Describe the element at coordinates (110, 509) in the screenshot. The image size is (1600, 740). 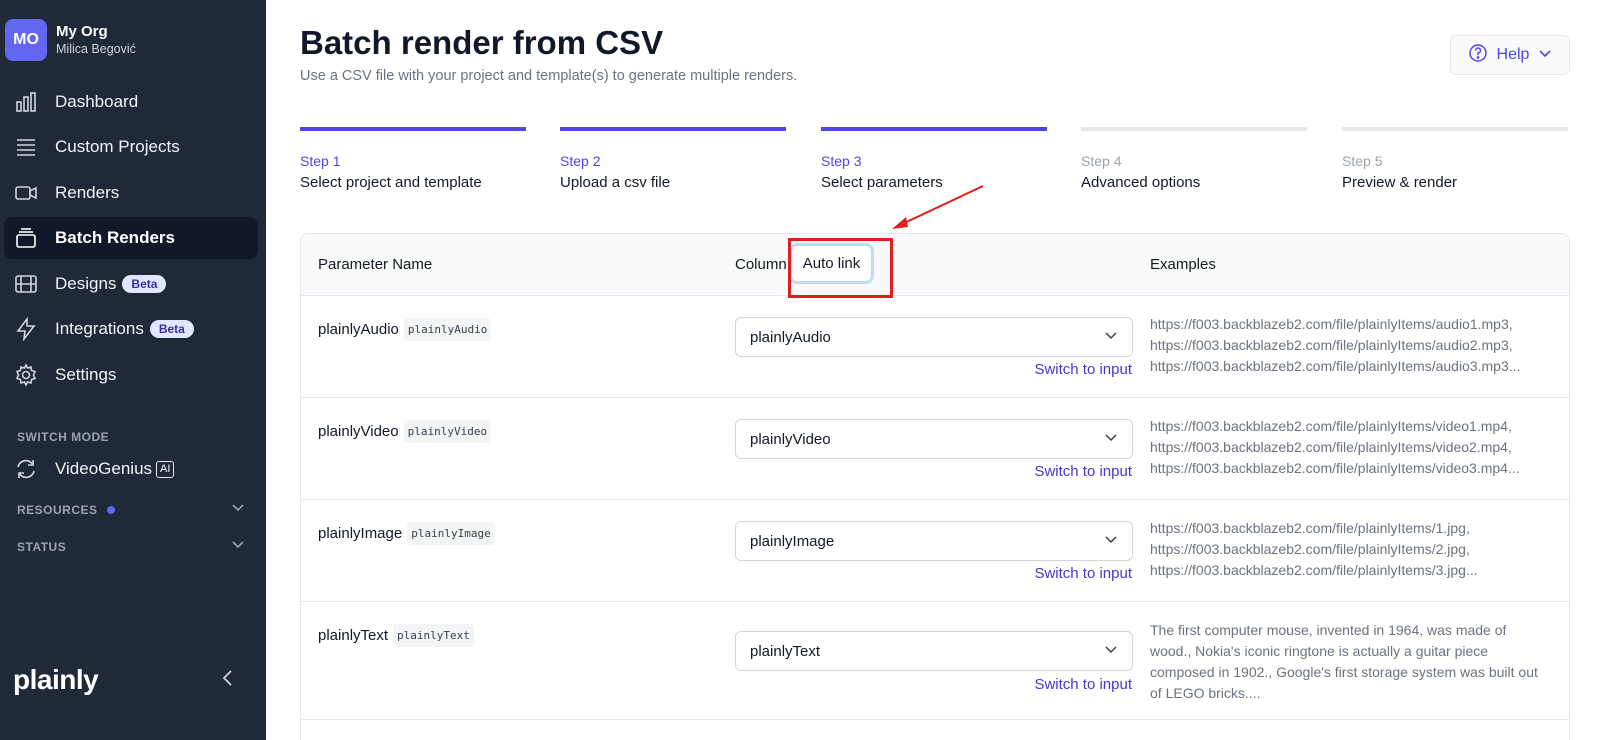
I see `notification-dot` at that location.